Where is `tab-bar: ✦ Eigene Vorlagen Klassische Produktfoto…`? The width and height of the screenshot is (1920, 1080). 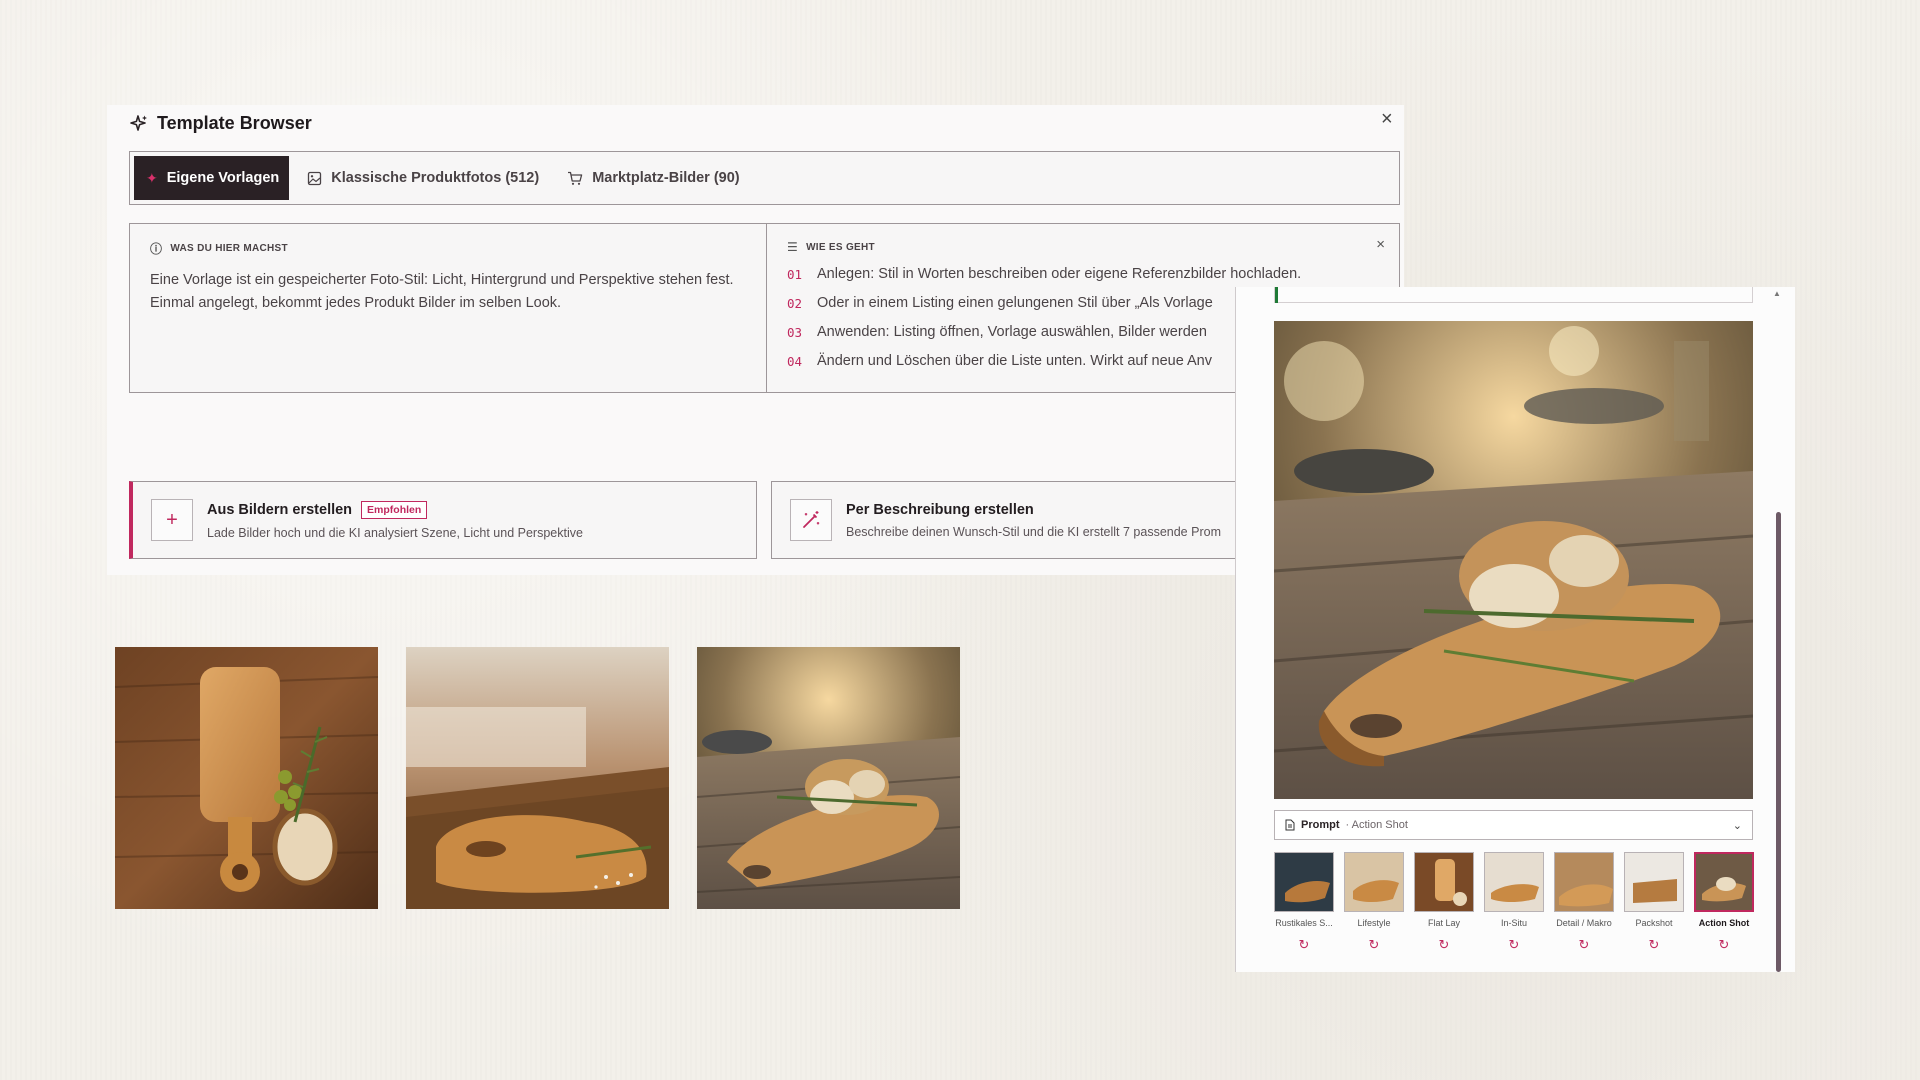
tab-bar: ✦ Eigene Vorlagen Klassische Produktfoto… is located at coordinates (764, 178).